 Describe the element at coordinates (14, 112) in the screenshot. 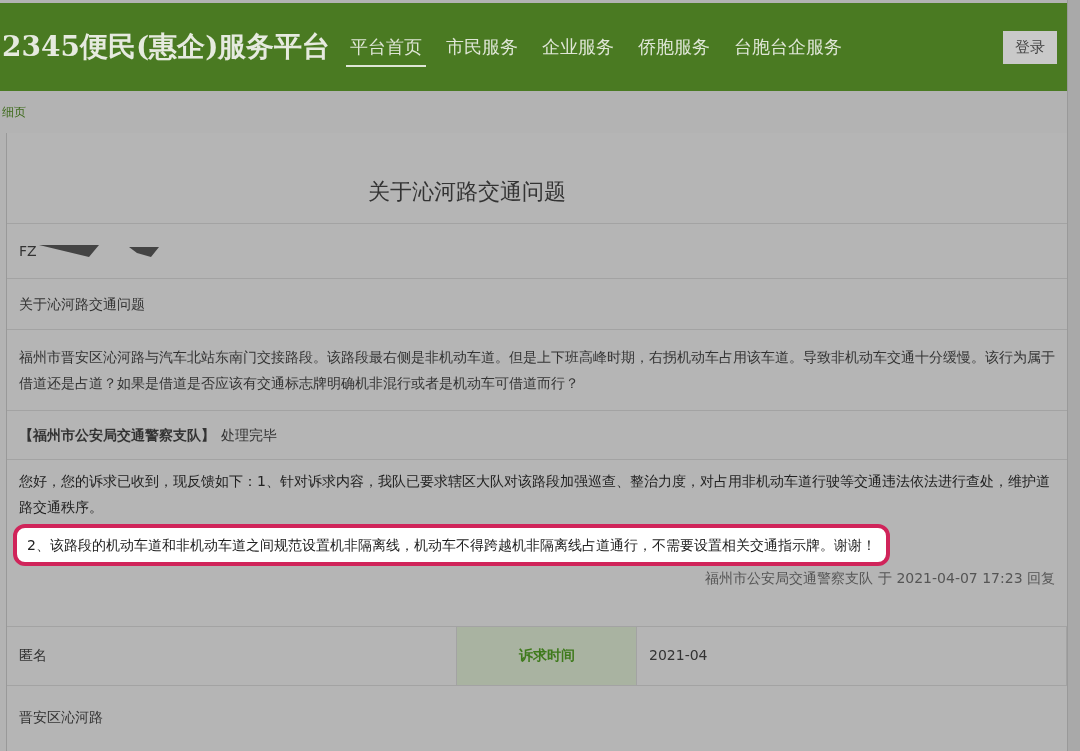

I see `breadcrumb-link: 细页` at that location.